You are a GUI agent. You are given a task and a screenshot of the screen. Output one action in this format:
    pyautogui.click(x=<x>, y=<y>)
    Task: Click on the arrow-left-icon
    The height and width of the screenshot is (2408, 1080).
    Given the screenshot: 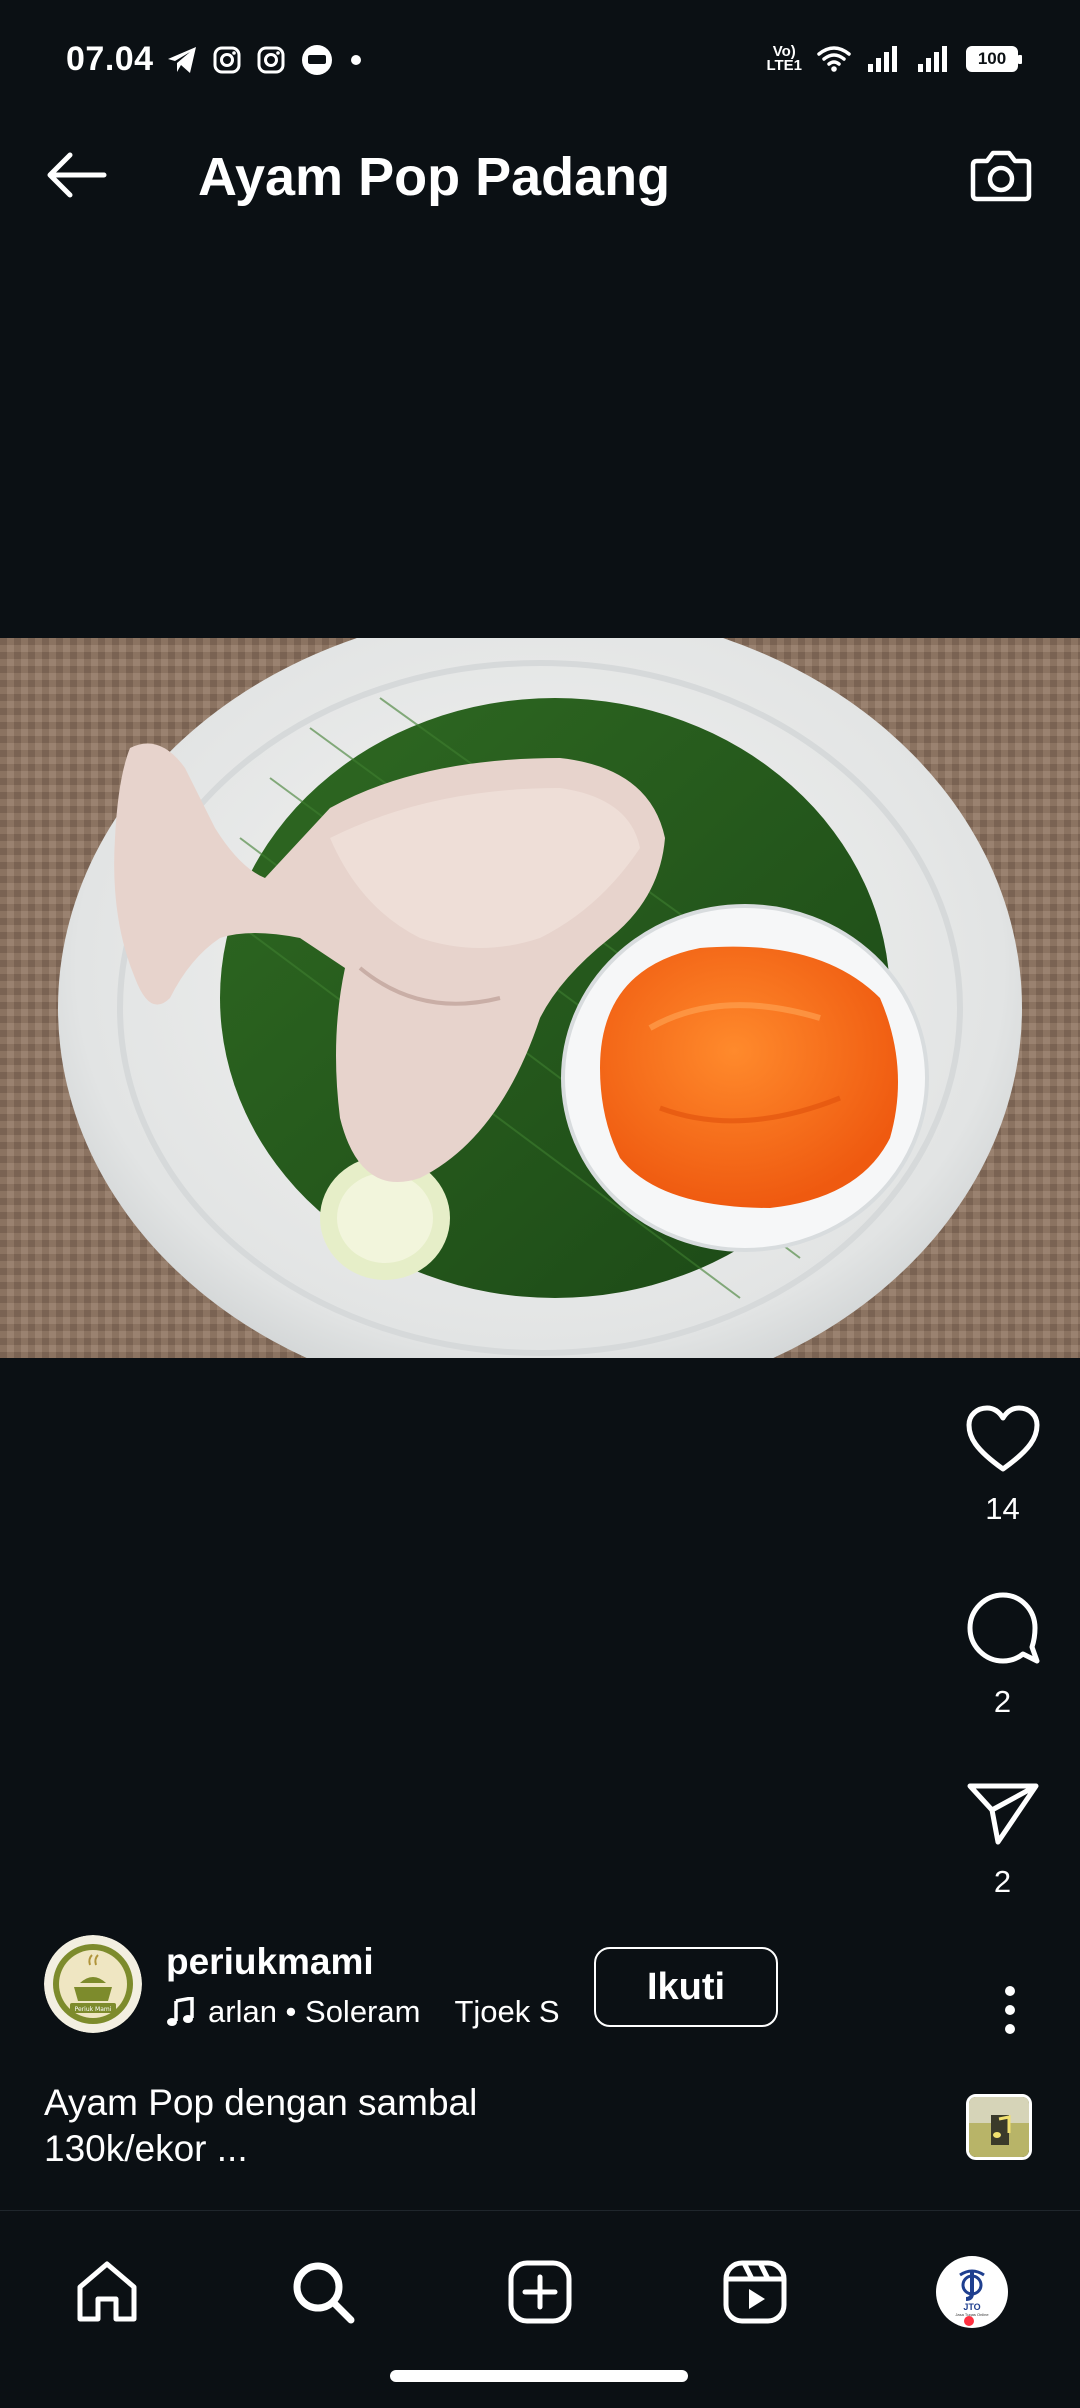 What is the action you would take?
    pyautogui.click(x=77, y=175)
    